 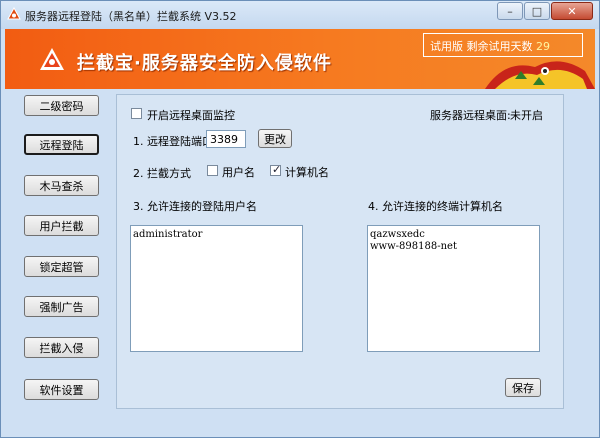 I want to click on banner: 拦截宝·服务器安全防入侵软件 试用版 剩余试用天数 29, so click(x=300, y=59).